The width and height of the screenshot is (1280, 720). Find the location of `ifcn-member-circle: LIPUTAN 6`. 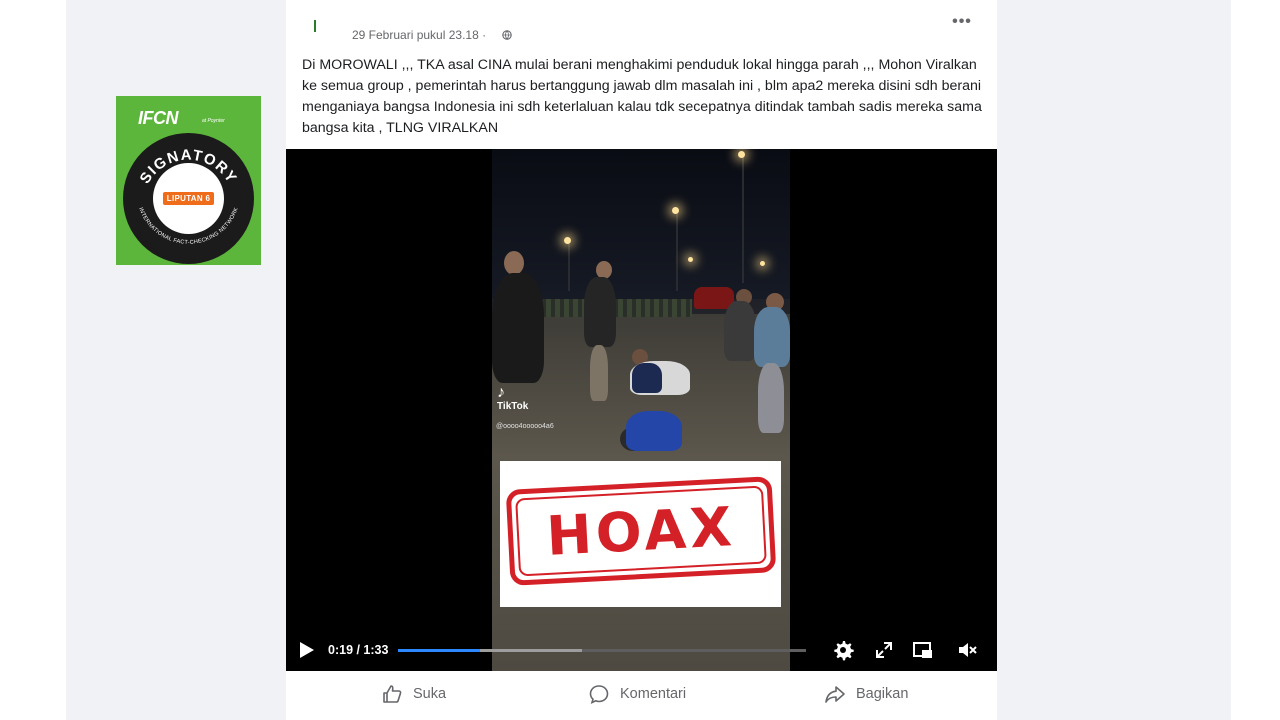

ifcn-member-circle: LIPUTAN 6 is located at coordinates (188, 198).